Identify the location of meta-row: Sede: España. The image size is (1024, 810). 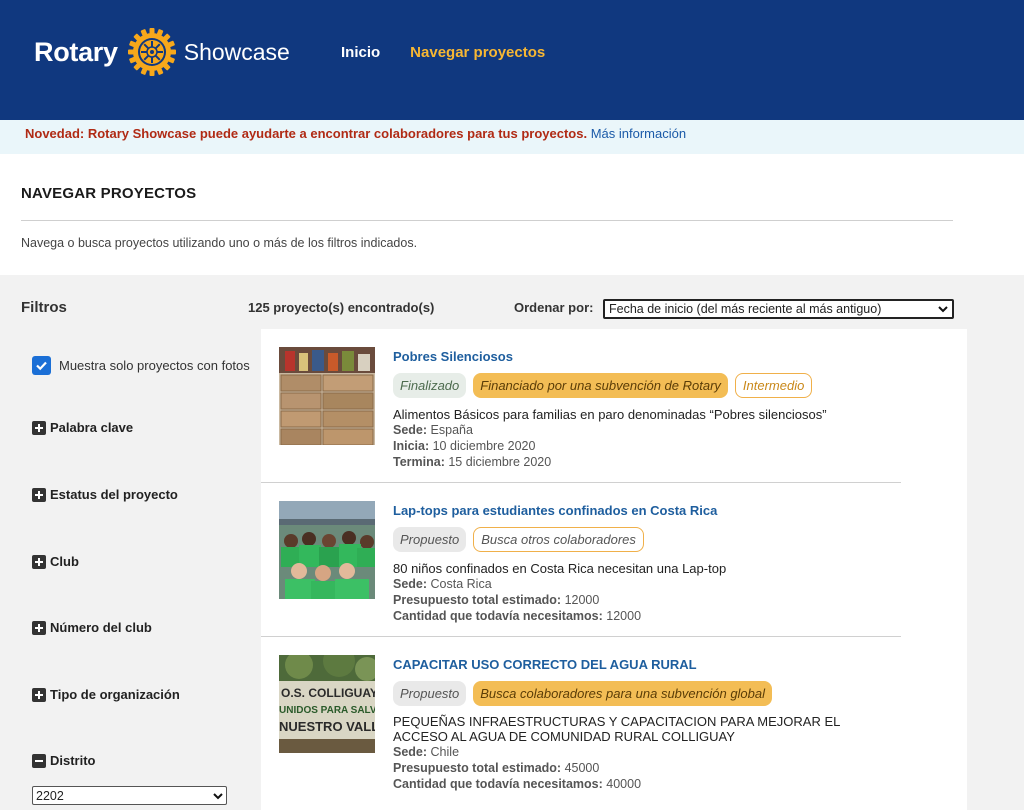
(433, 430).